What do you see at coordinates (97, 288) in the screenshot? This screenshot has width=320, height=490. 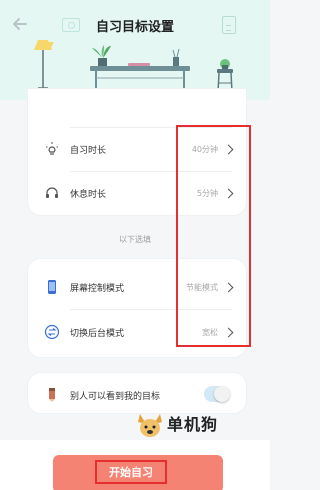 I see `screen-control-label: 屏幕控制模式` at bounding box center [97, 288].